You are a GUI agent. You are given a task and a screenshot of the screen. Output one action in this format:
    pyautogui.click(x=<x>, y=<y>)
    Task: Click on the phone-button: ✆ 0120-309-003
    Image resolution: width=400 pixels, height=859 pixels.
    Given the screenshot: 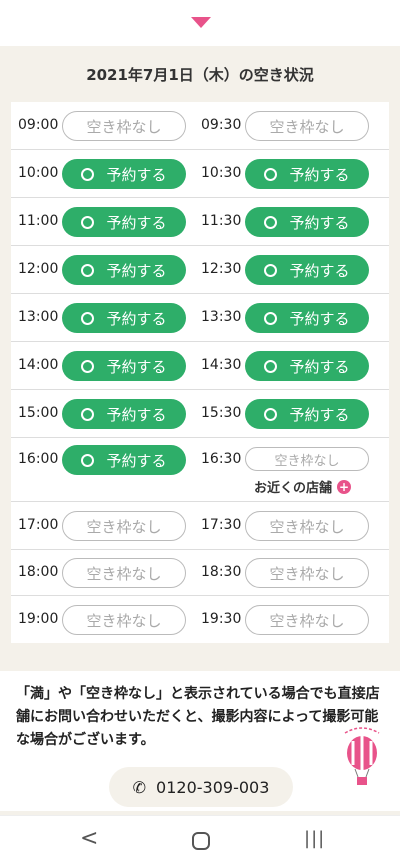 What is the action you would take?
    pyautogui.click(x=201, y=787)
    